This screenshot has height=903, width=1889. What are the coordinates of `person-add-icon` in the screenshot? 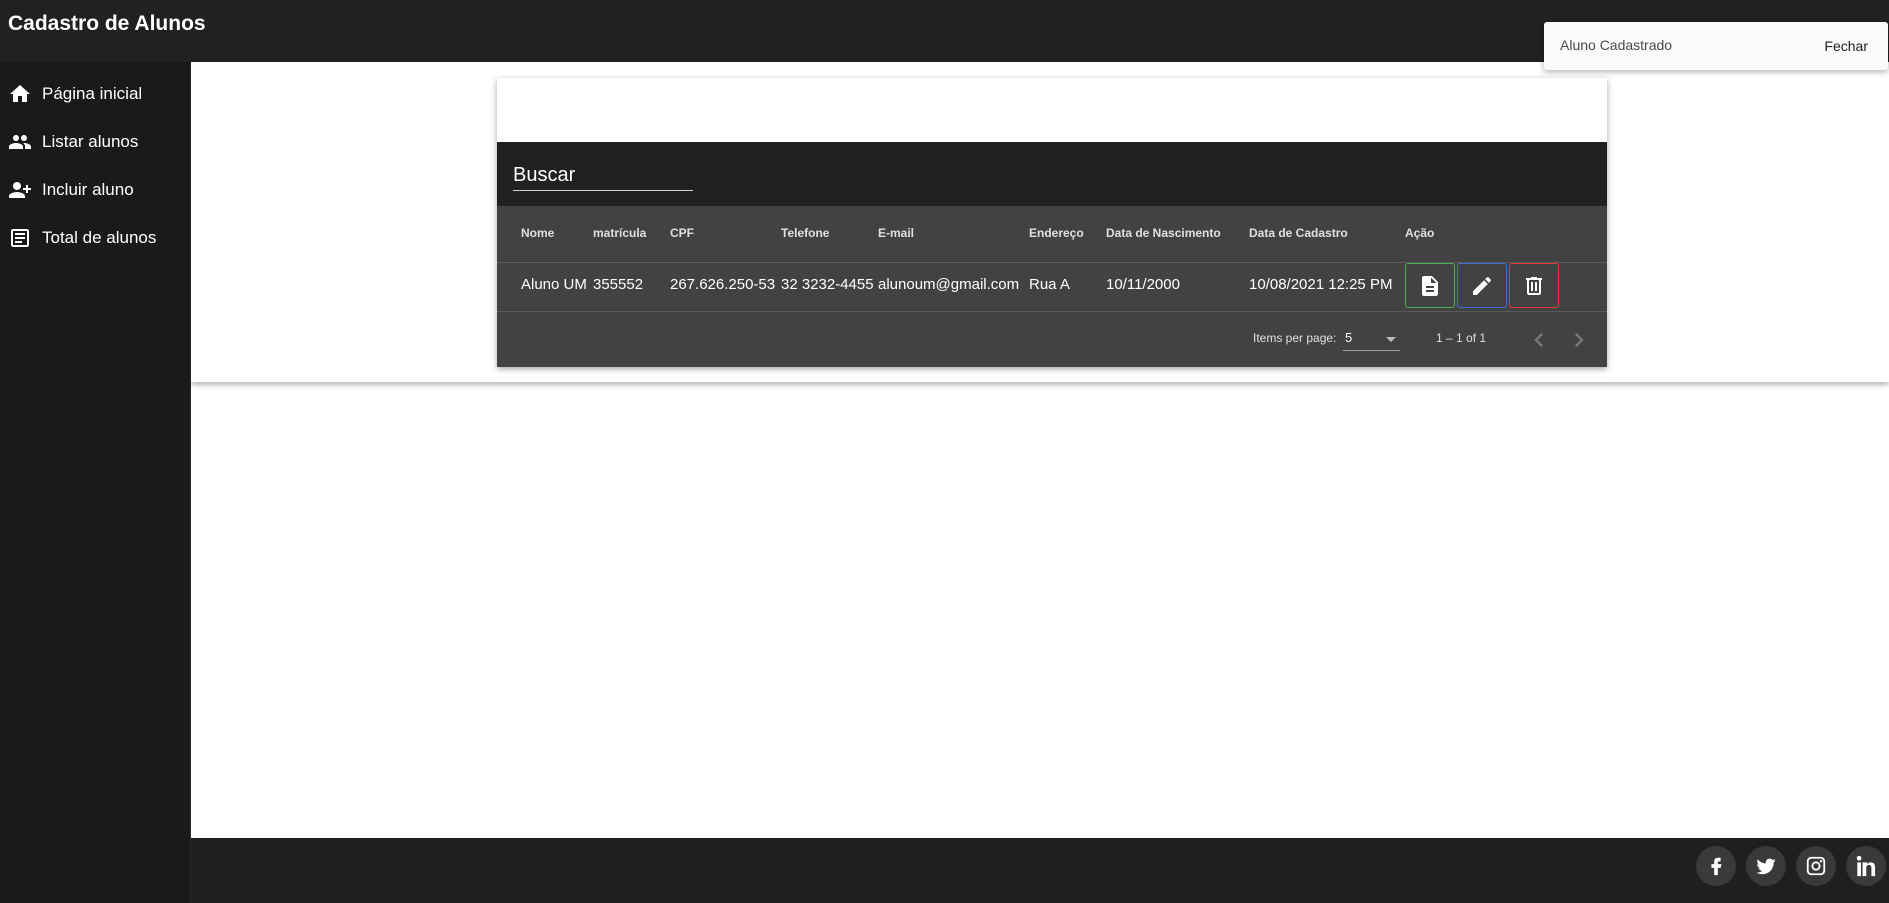 It's located at (20, 190).